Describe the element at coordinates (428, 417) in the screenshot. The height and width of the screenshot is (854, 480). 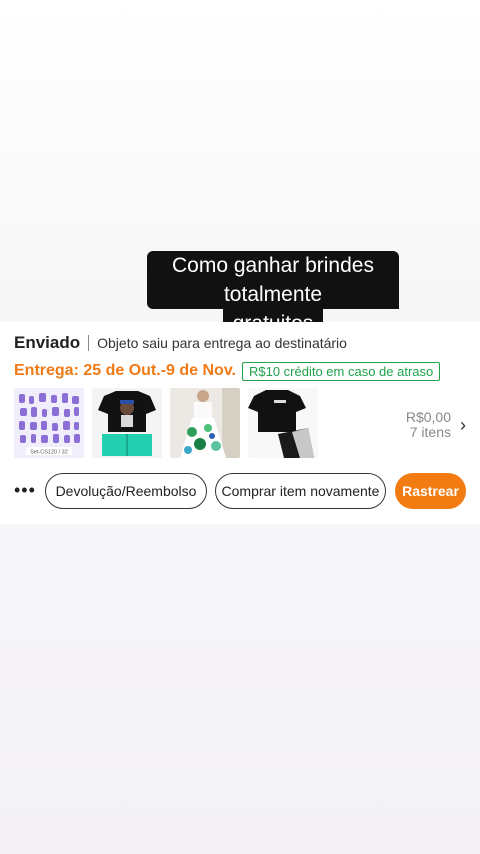
I see `order-total-price: R$0,00` at that location.